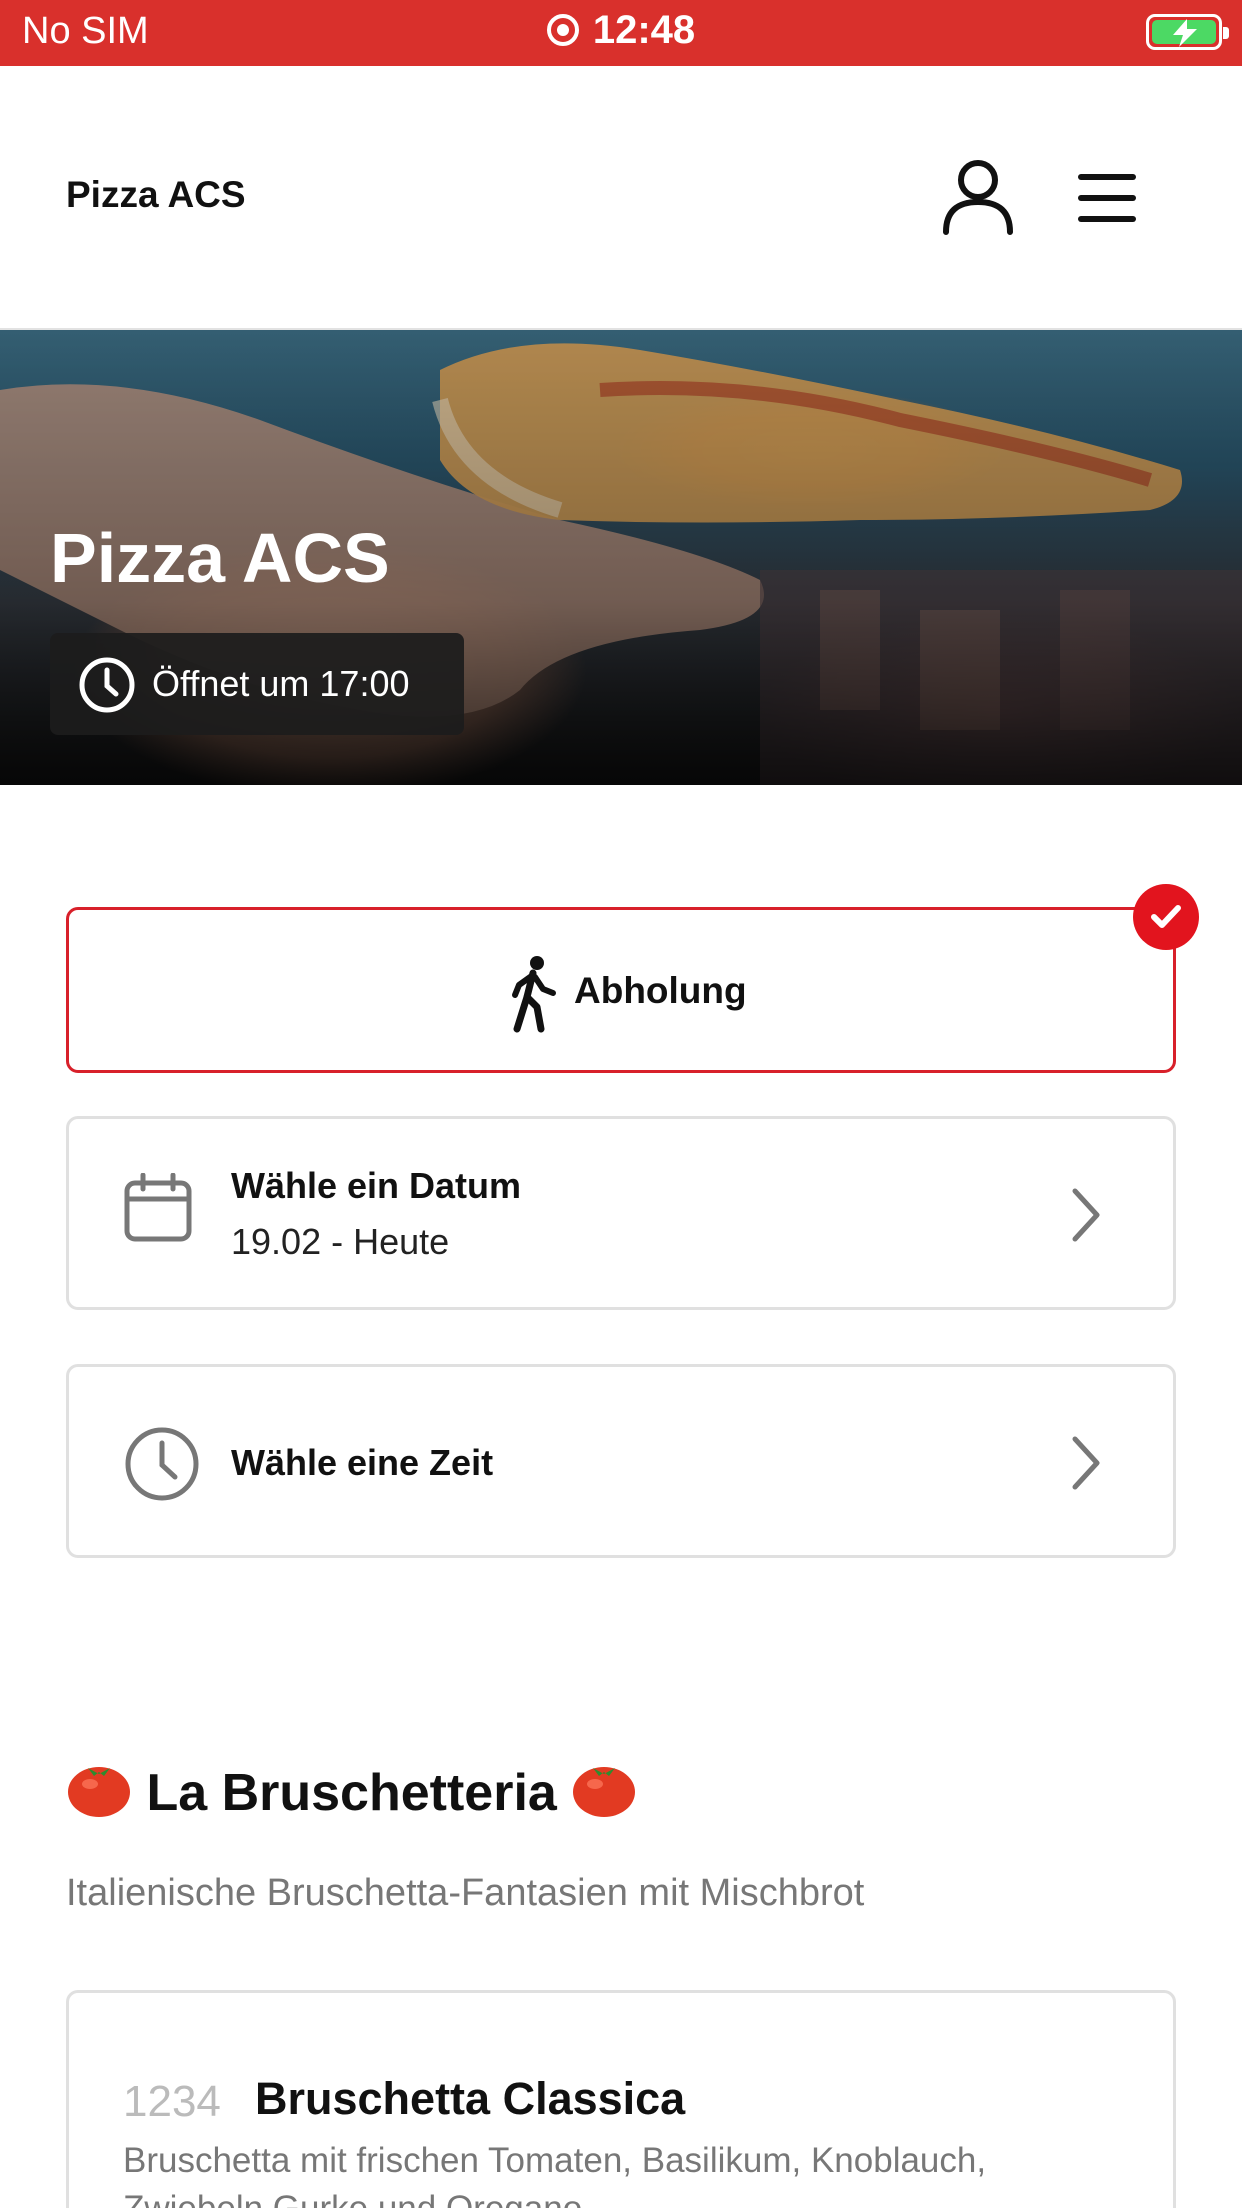 The height and width of the screenshot is (2208, 1242). I want to click on menu-item-name: Bruschetta Classica, so click(470, 2098).